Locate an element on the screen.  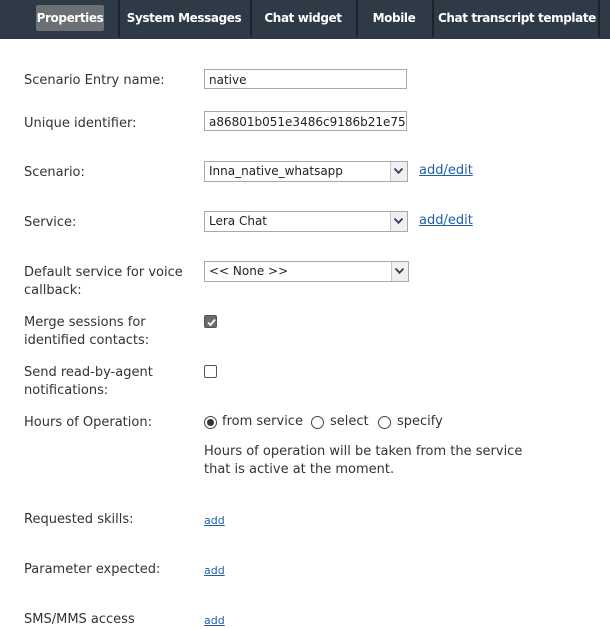
uid-field: a86801b051e3486c9186b21e75 is located at coordinates (305, 121).